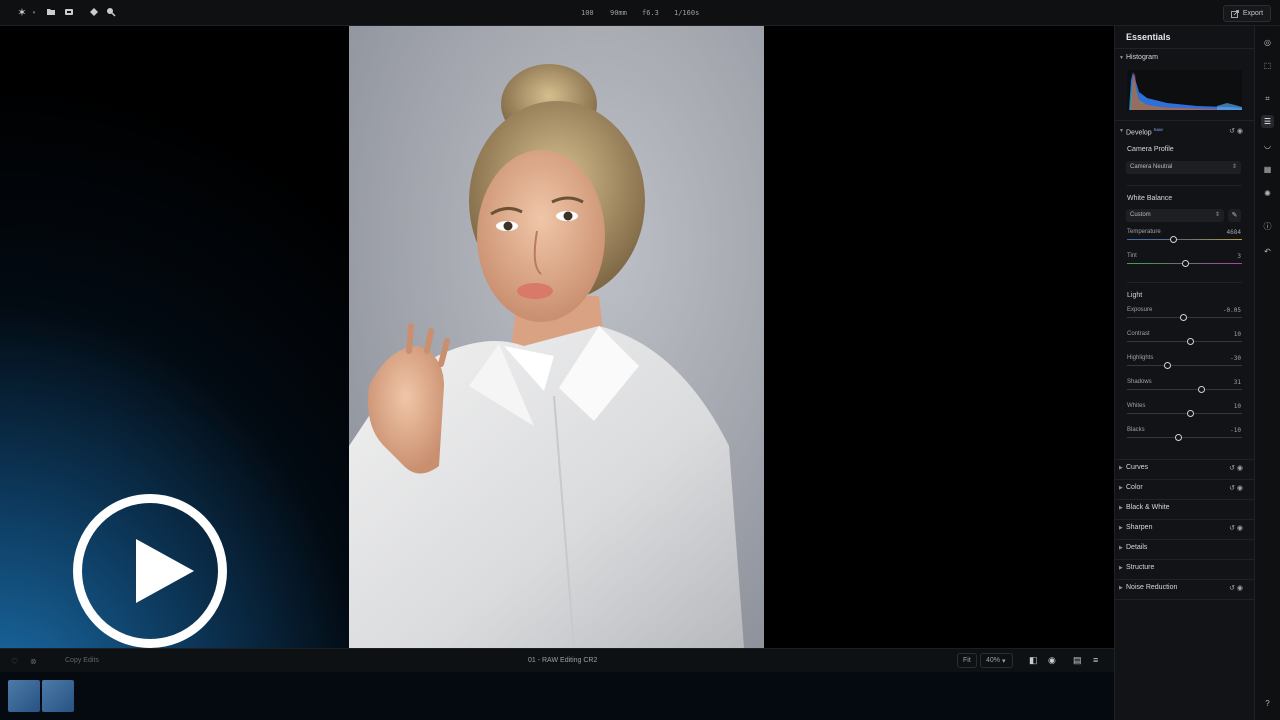  Describe the element at coordinates (33, 661) in the screenshot. I see `reject-icon: ⊗` at that location.